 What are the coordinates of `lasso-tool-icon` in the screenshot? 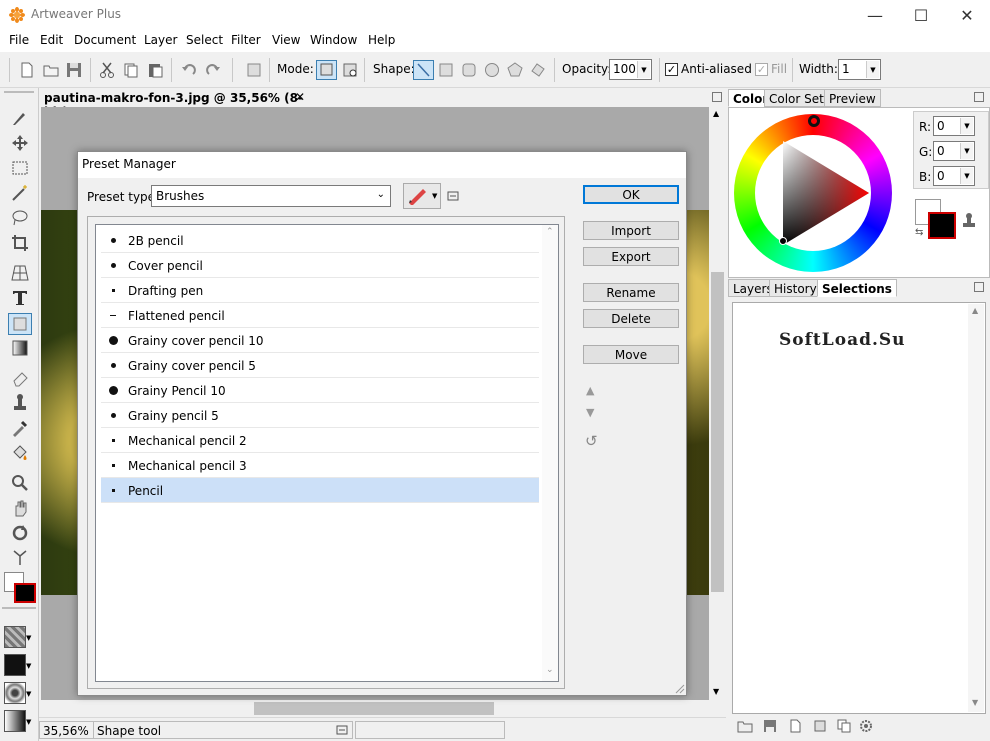 It's located at (20, 218).